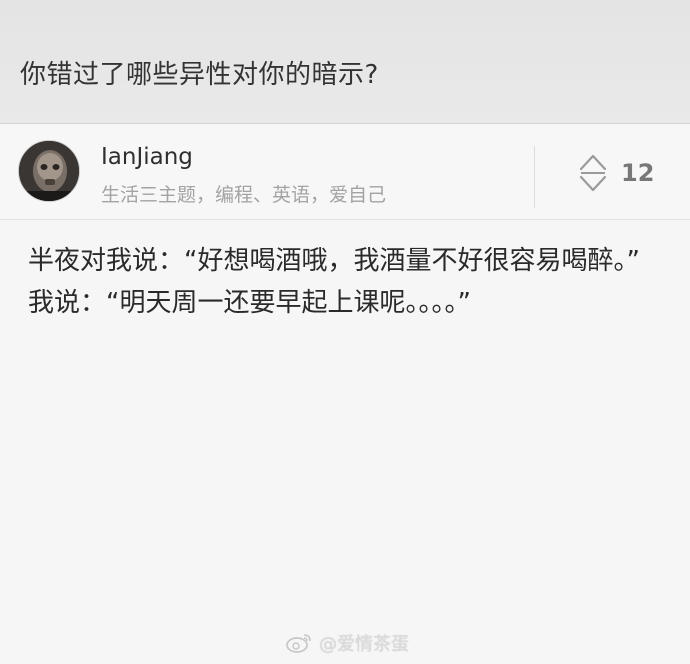 This screenshot has width=690, height=664. I want to click on answer-line: 半夜对我说：“好想喝酒哦，我酒量不好很容易喝醉。”, so click(334, 261).